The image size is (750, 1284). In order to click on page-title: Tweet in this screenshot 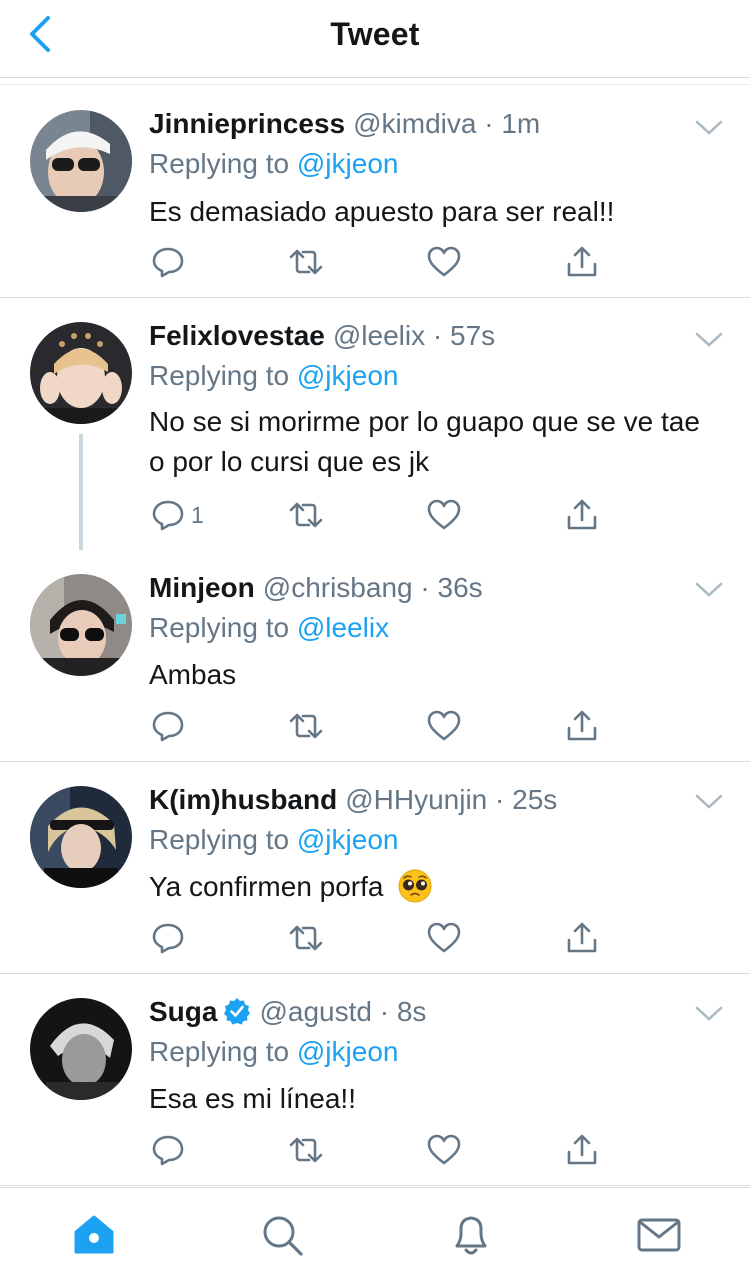, I will do `click(375, 34)`.